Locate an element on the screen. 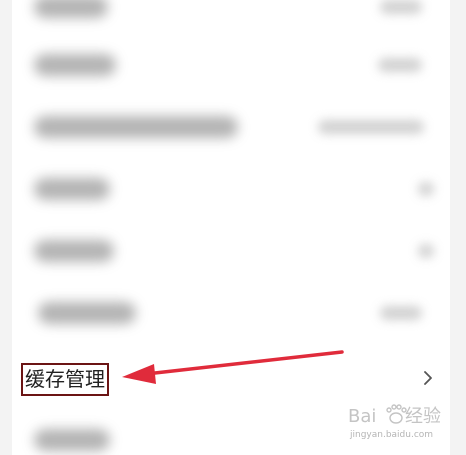  svg-text: 经验 is located at coordinates (423, 416).